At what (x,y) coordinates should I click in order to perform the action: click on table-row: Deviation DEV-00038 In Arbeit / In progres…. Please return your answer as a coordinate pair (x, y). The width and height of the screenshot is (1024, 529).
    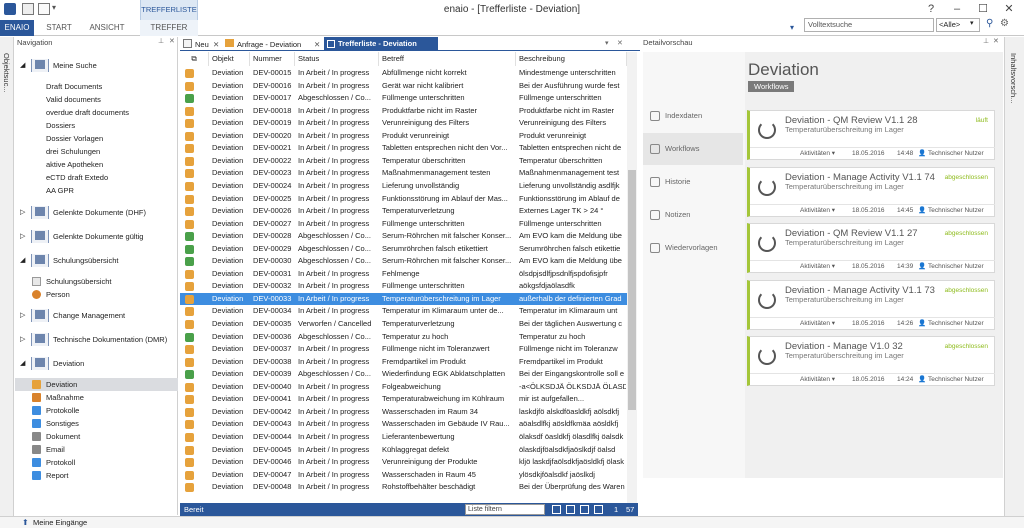
    Looking at the image, I should click on (403, 362).